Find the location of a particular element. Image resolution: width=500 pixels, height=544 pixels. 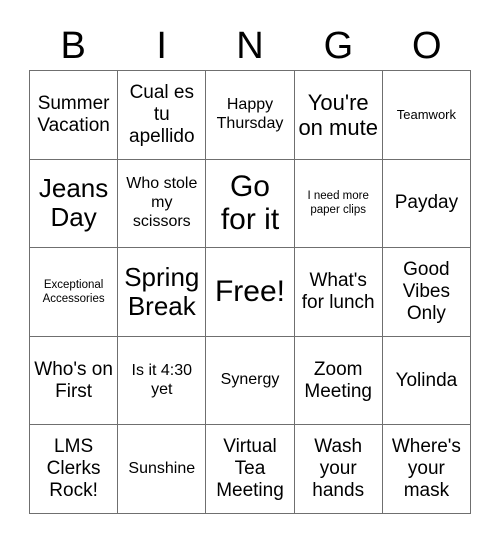

bingo-cell-text: Is it 4:30 yet is located at coordinates (162, 379).